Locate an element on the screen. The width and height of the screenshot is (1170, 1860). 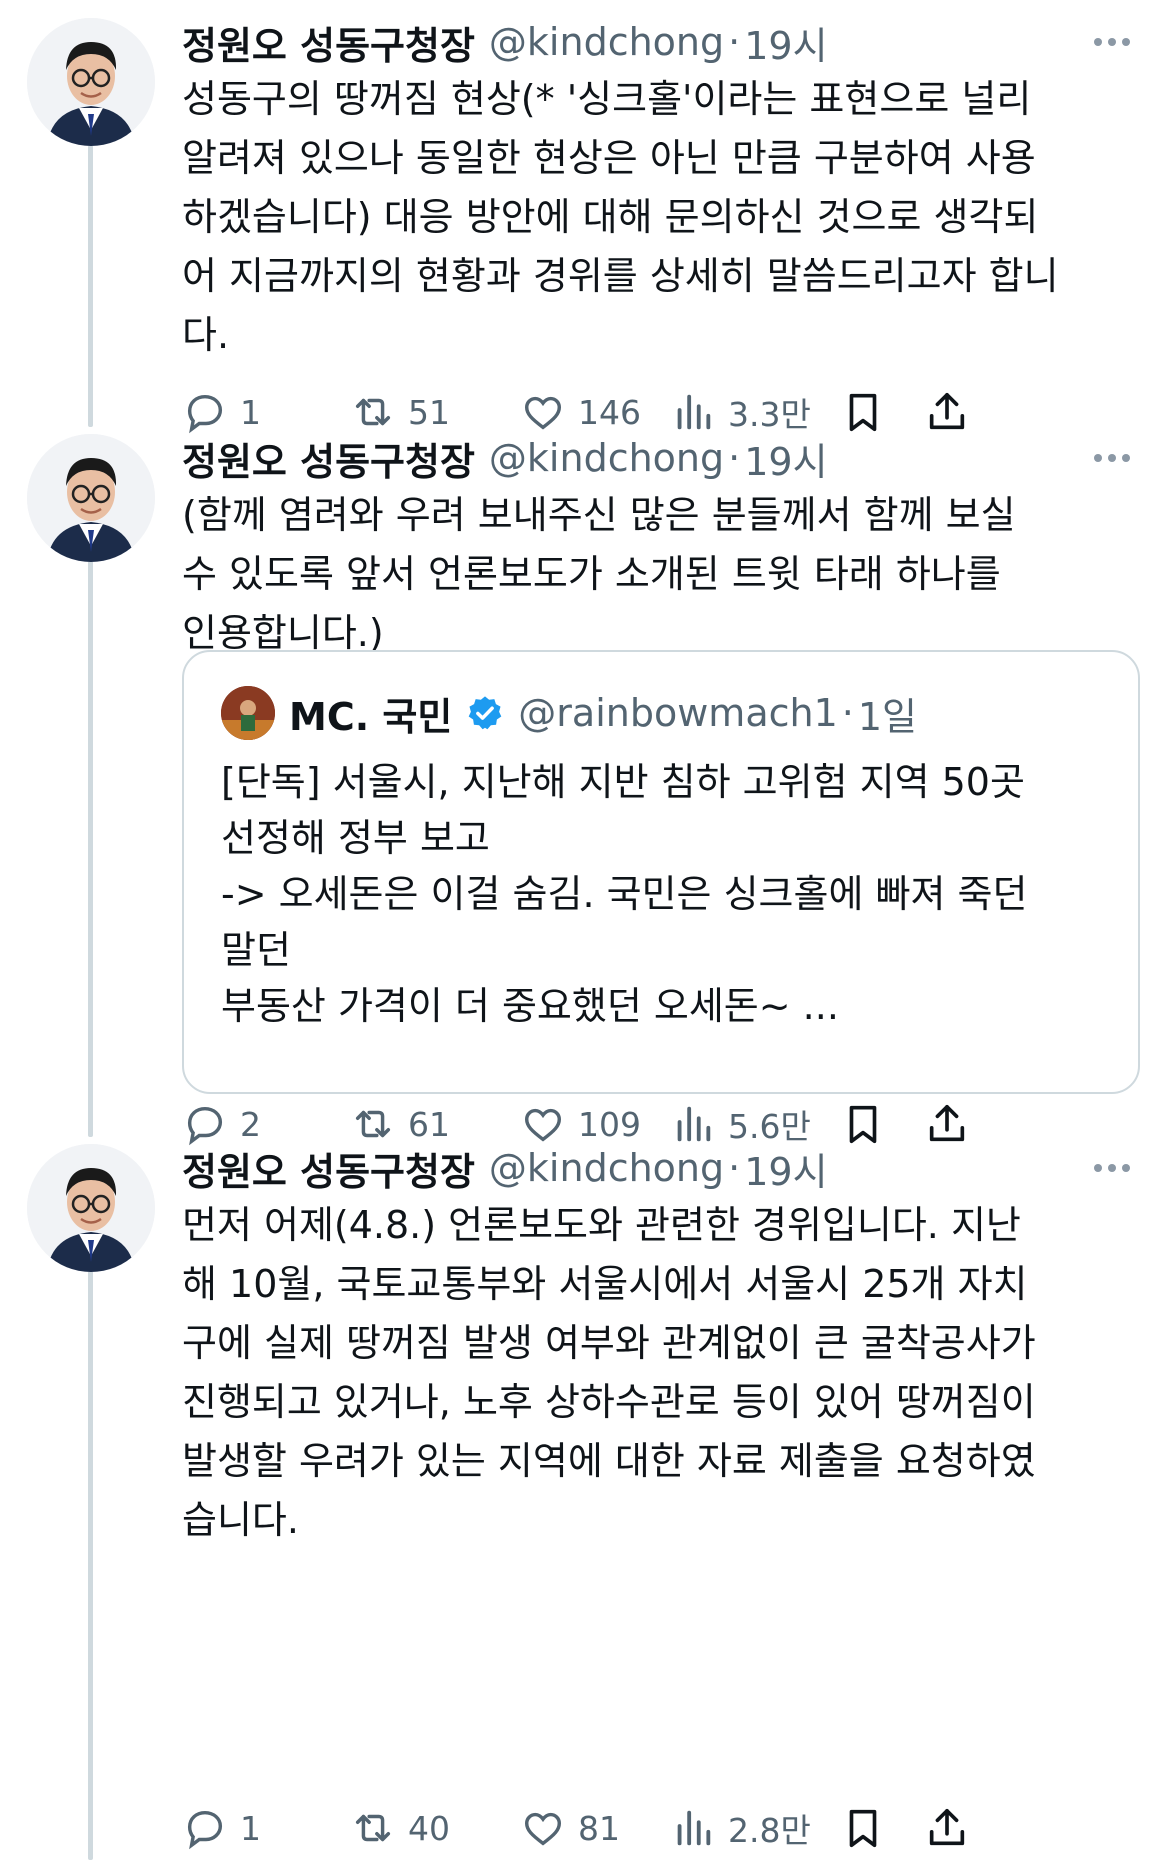
like-count: 109 is located at coordinates (609, 1124).